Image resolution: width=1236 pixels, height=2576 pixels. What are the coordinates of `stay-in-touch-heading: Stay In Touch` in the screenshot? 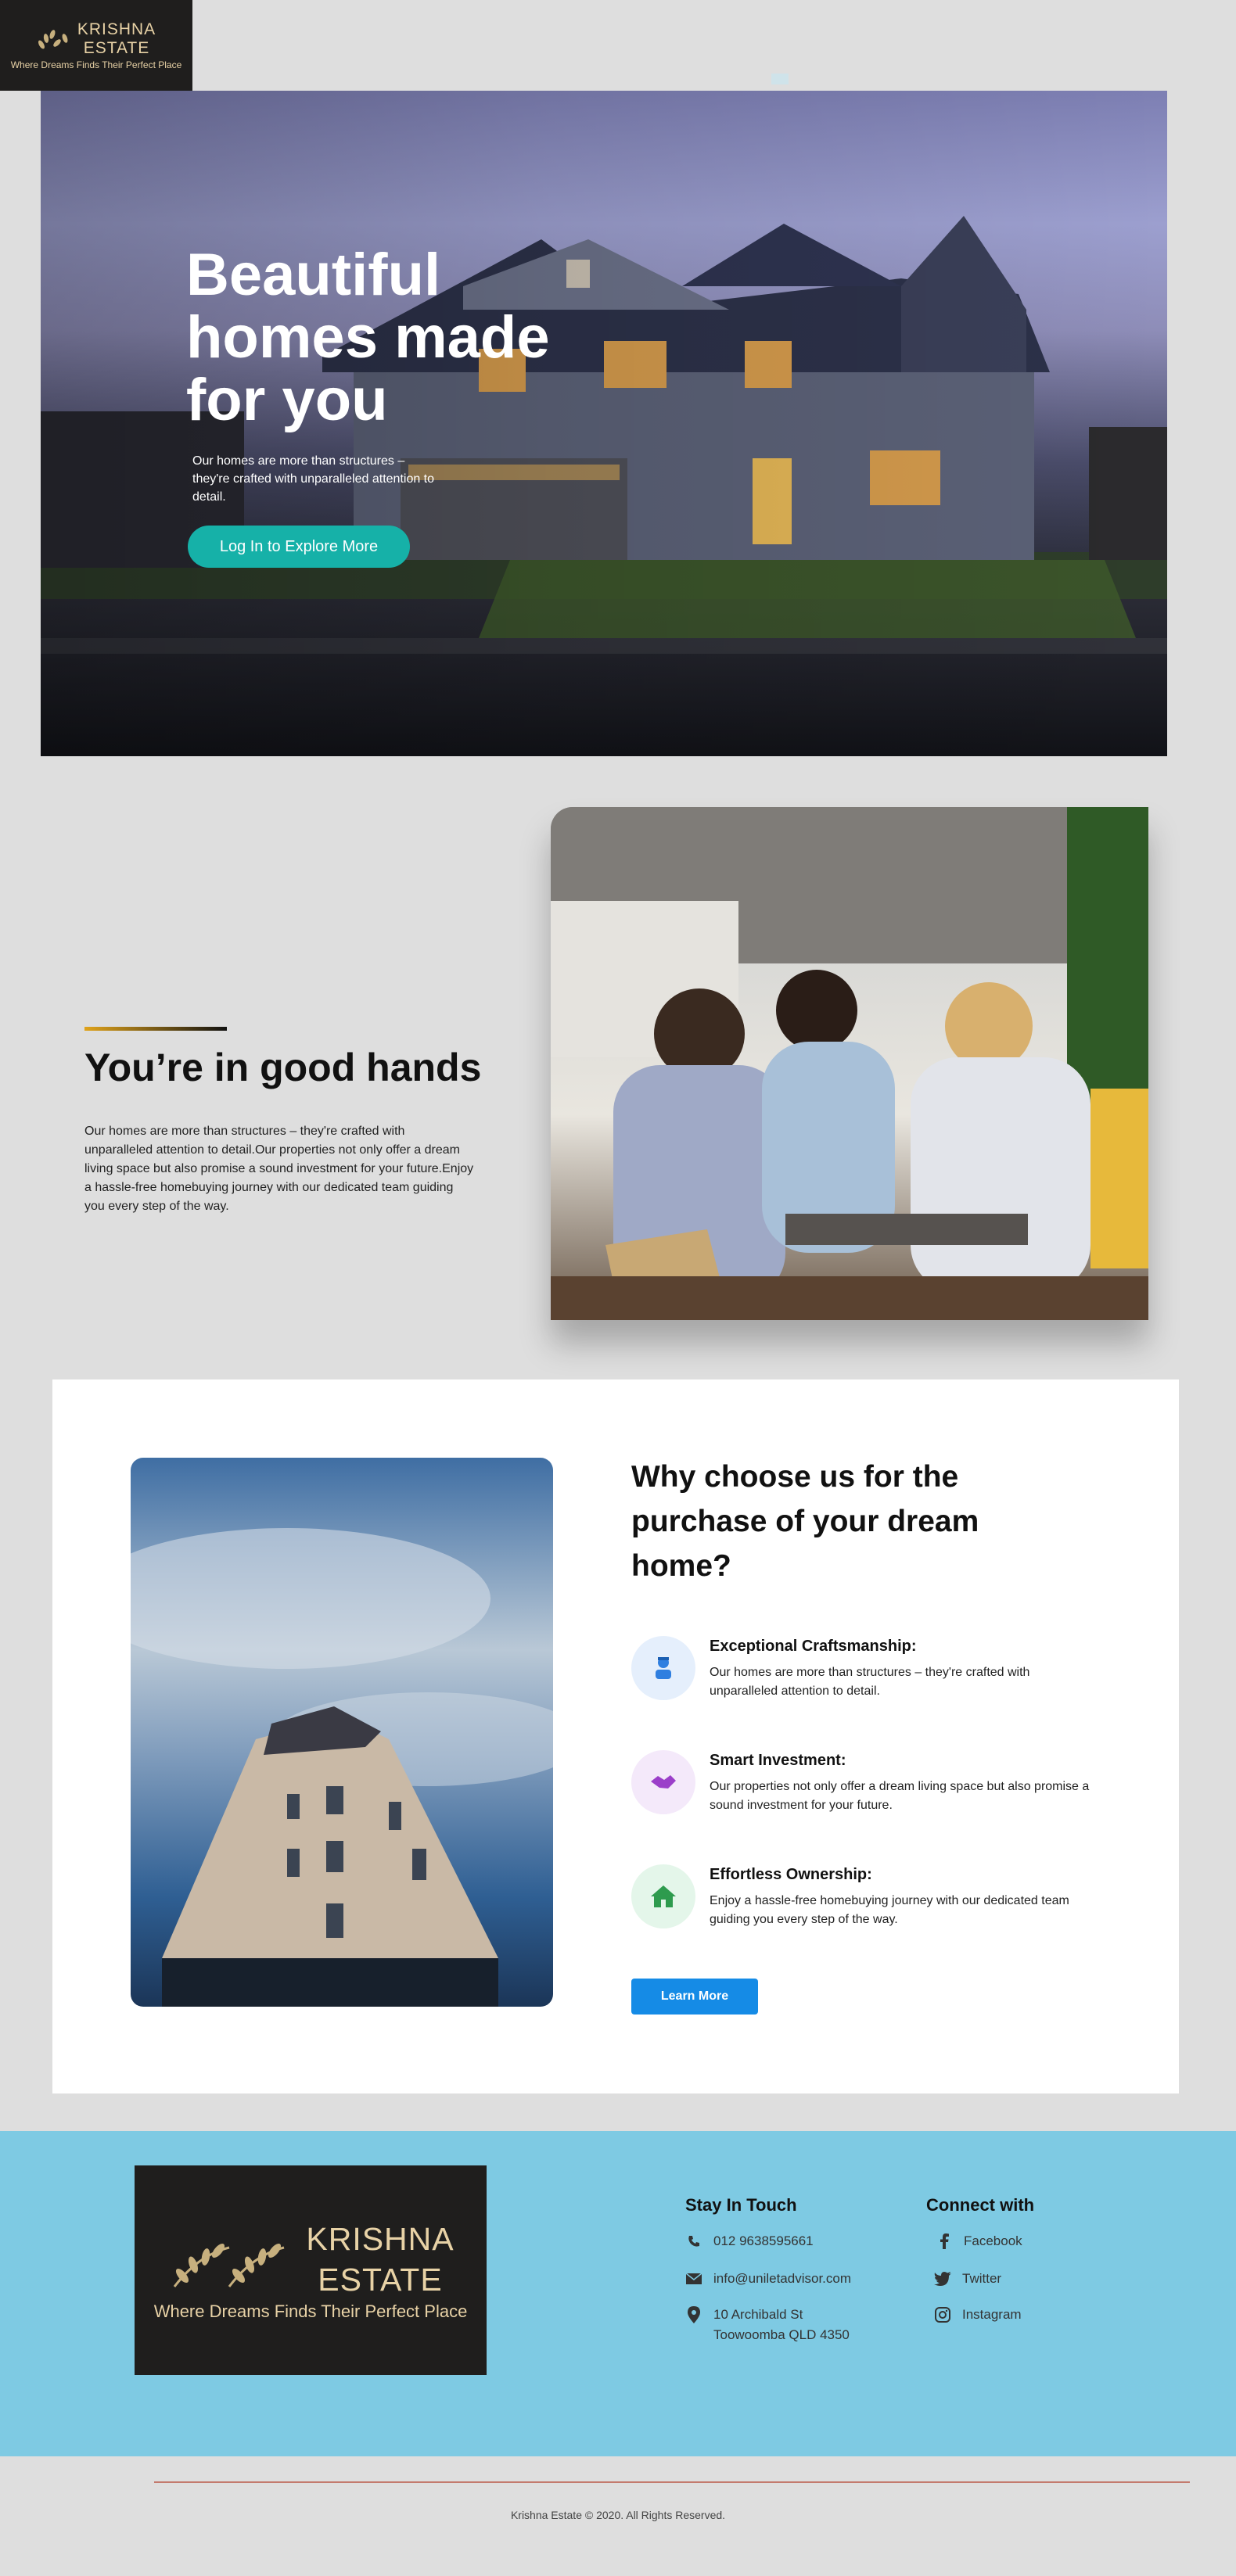 It's located at (741, 2205).